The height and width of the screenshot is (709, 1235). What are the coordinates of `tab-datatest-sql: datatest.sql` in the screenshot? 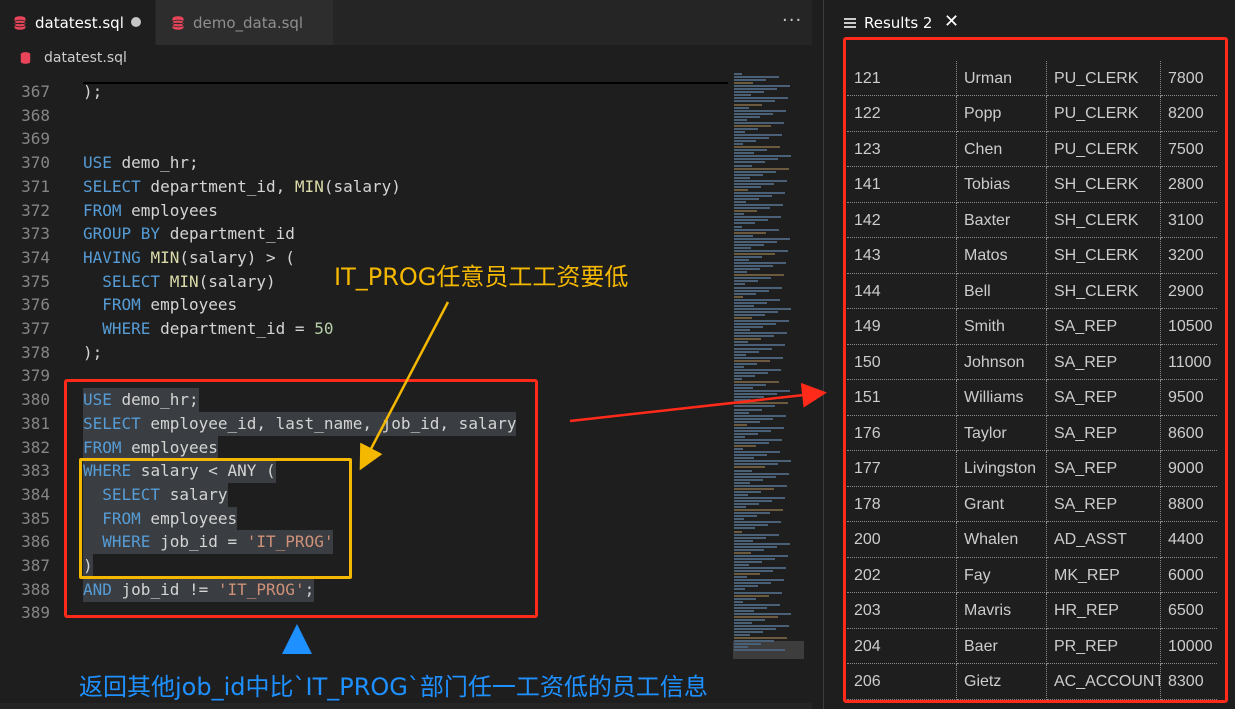 It's located at (77, 22).